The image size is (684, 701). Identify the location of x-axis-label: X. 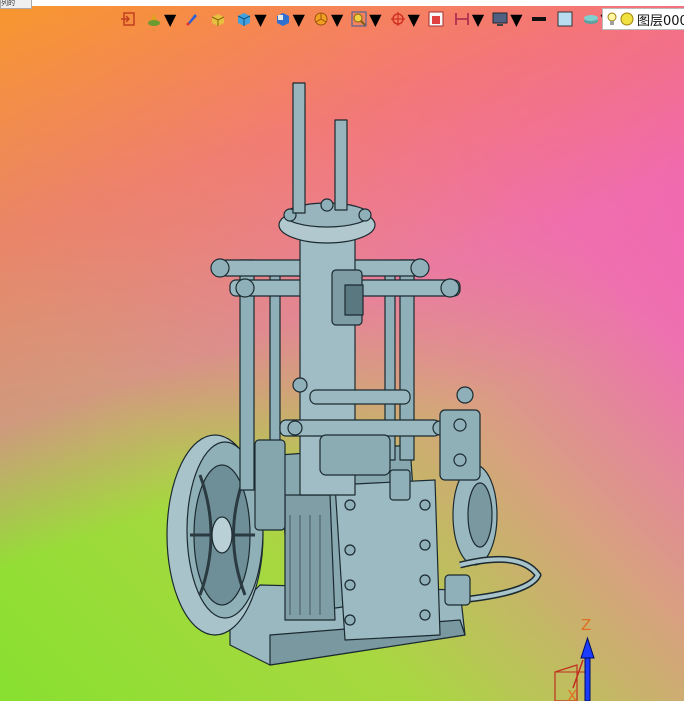
(572, 694).